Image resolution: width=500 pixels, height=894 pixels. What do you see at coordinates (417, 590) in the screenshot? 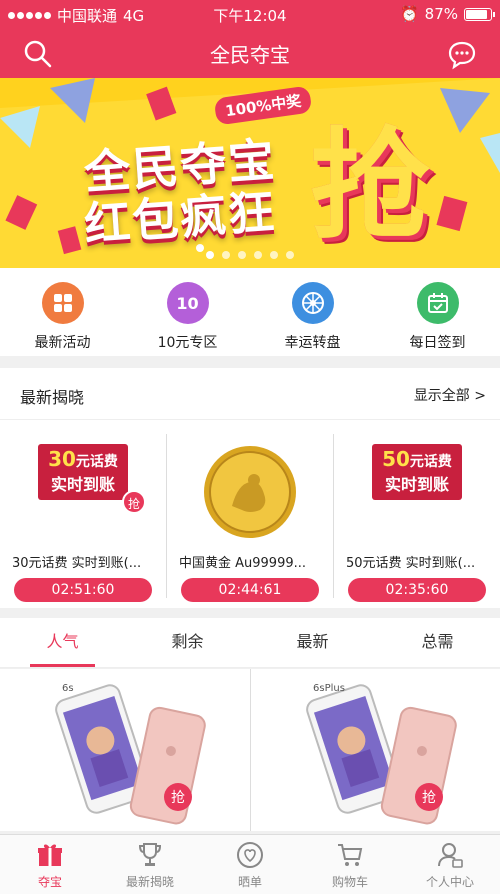
I see `countdown-timer: 02:35:60` at bounding box center [417, 590].